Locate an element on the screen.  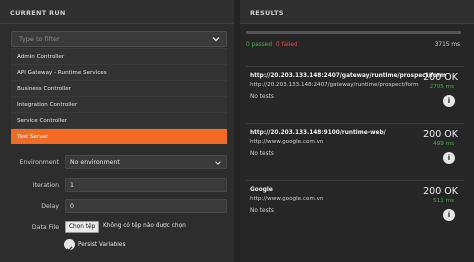
response-time: 2705 ms is located at coordinates (441, 87).